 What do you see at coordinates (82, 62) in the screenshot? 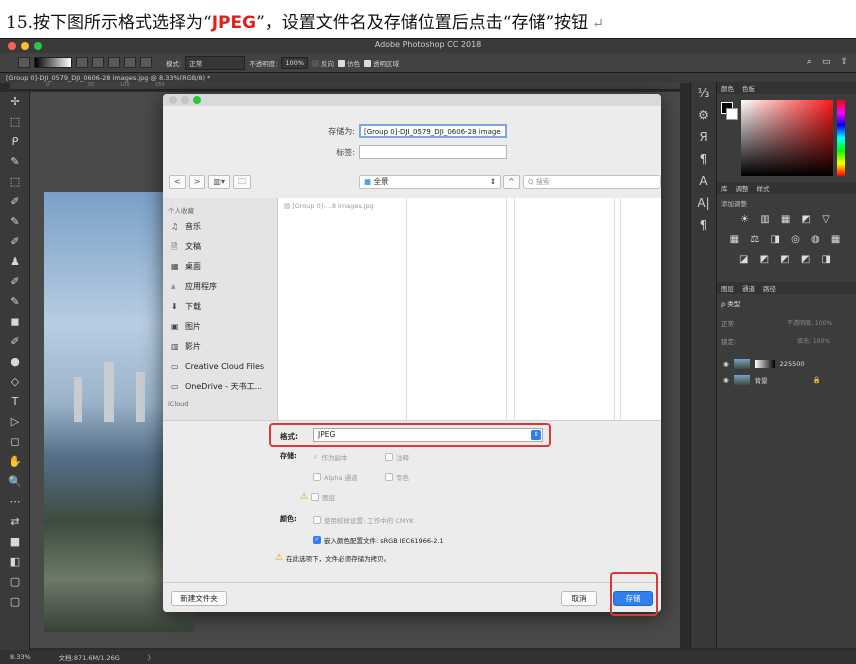
I see `linear-gradient-button` at bounding box center [82, 62].